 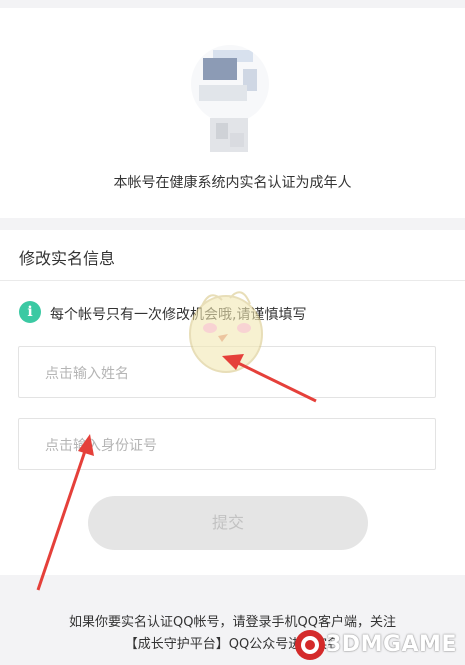 I want to click on name-input-placeholder: 点击输入姓名, so click(x=87, y=374).